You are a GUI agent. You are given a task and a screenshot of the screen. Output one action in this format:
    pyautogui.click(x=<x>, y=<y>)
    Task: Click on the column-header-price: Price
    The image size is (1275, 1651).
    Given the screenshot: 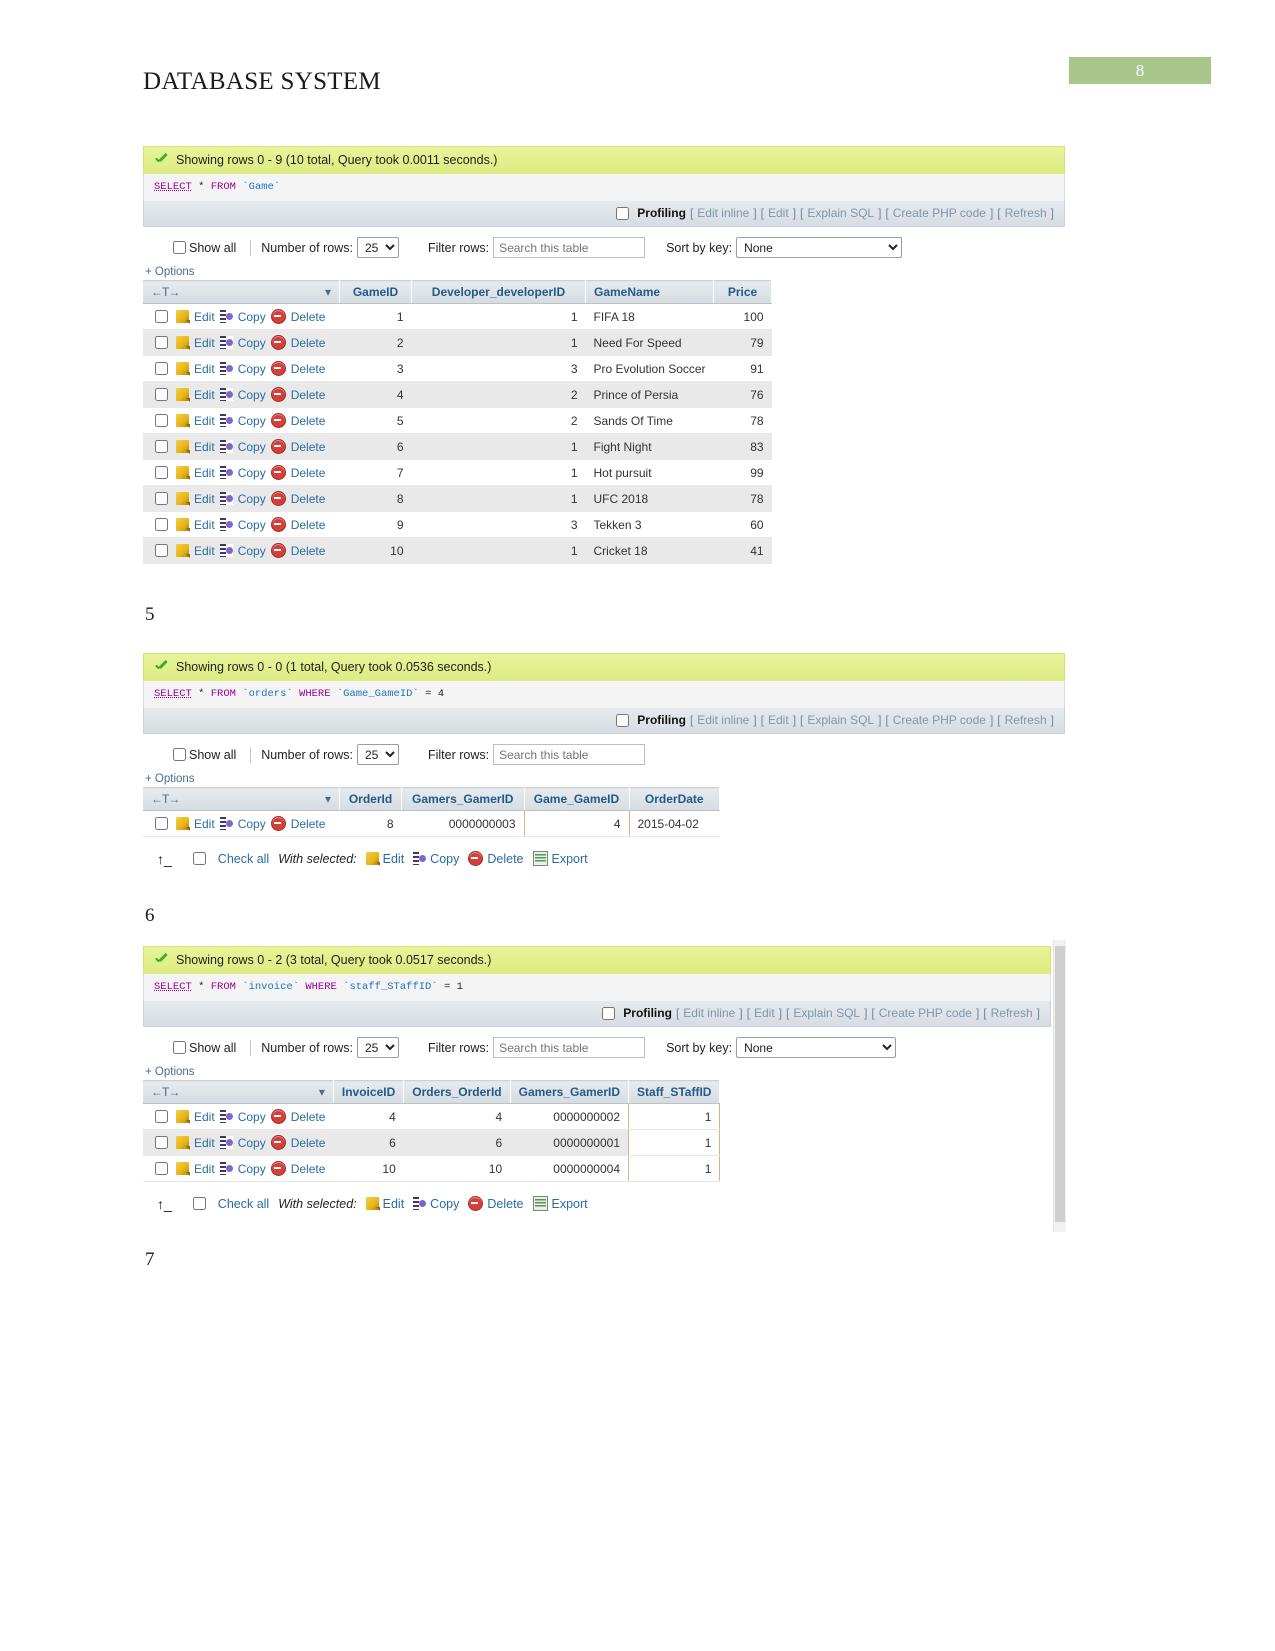 What is the action you would take?
    pyautogui.click(x=743, y=292)
    